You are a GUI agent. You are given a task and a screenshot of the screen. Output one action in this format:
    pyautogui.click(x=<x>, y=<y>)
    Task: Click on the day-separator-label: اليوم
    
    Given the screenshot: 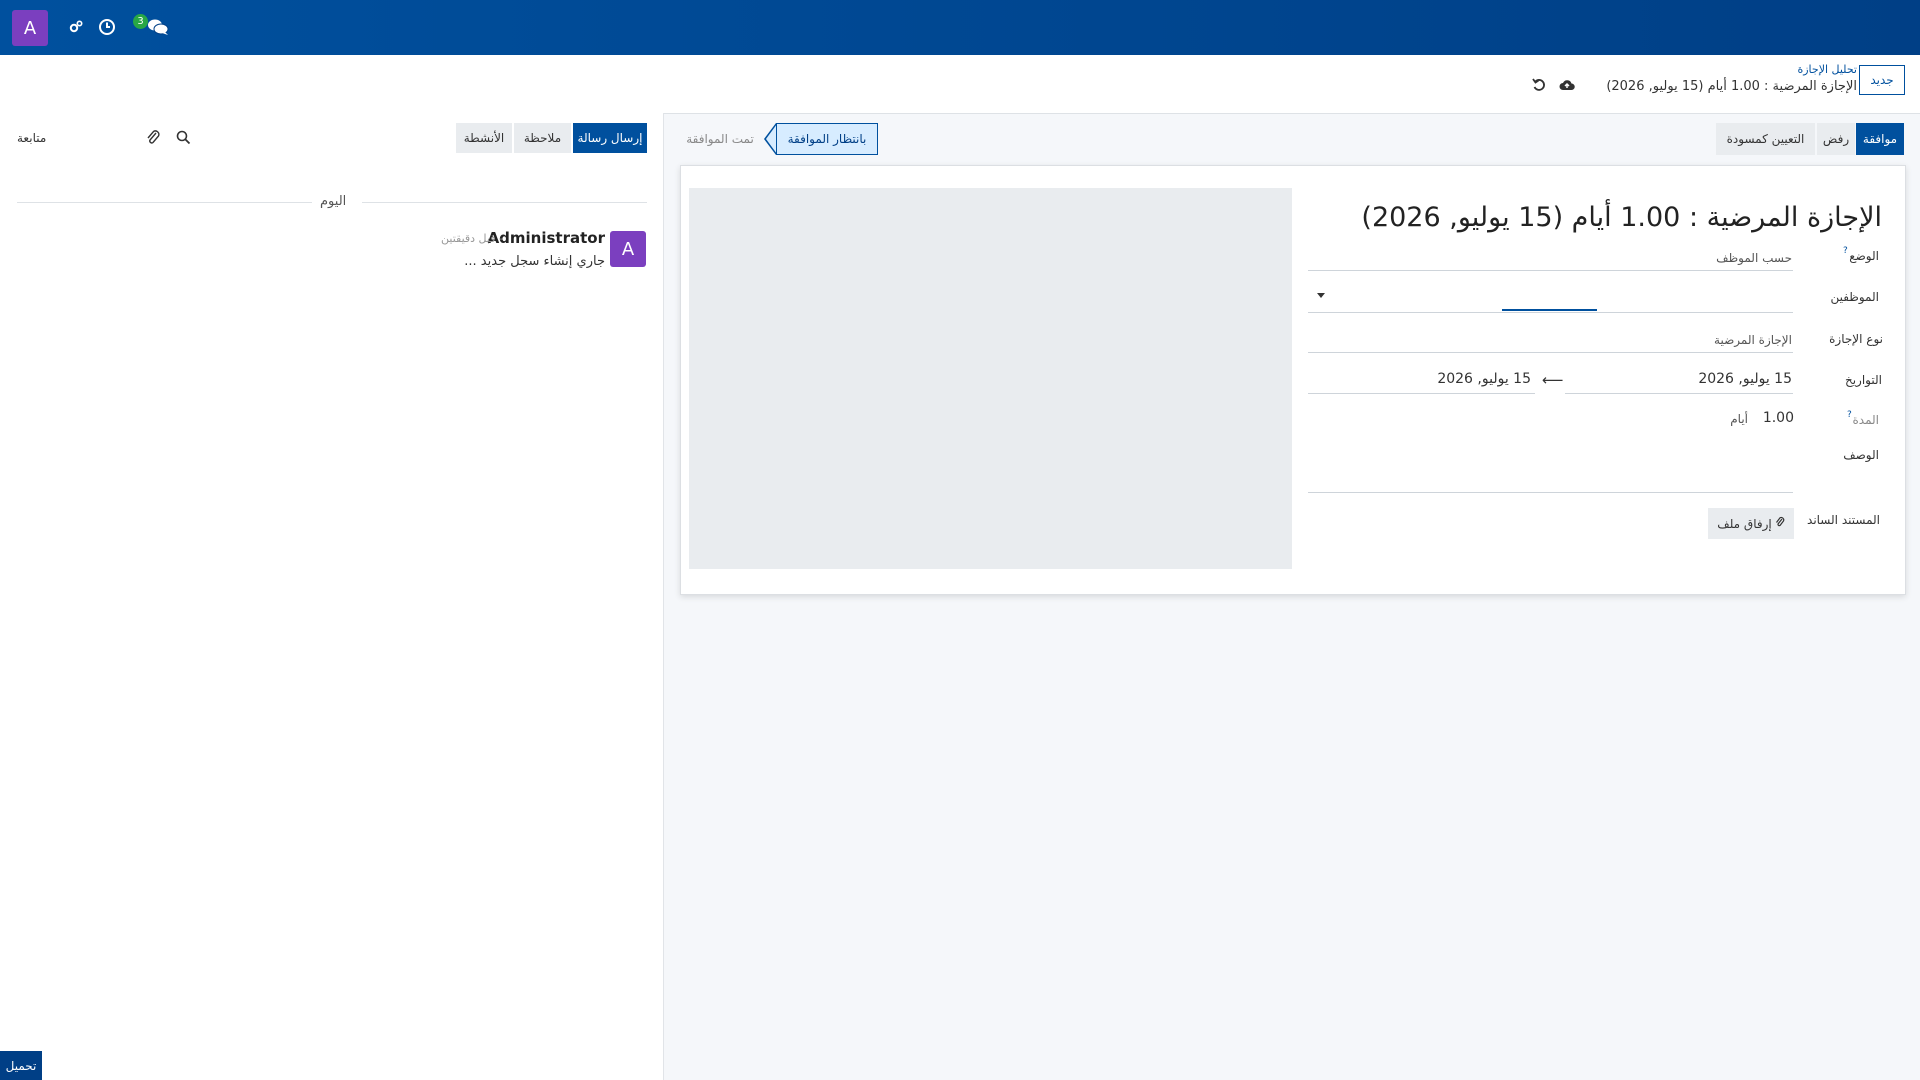 What is the action you would take?
    pyautogui.click(x=333, y=201)
    